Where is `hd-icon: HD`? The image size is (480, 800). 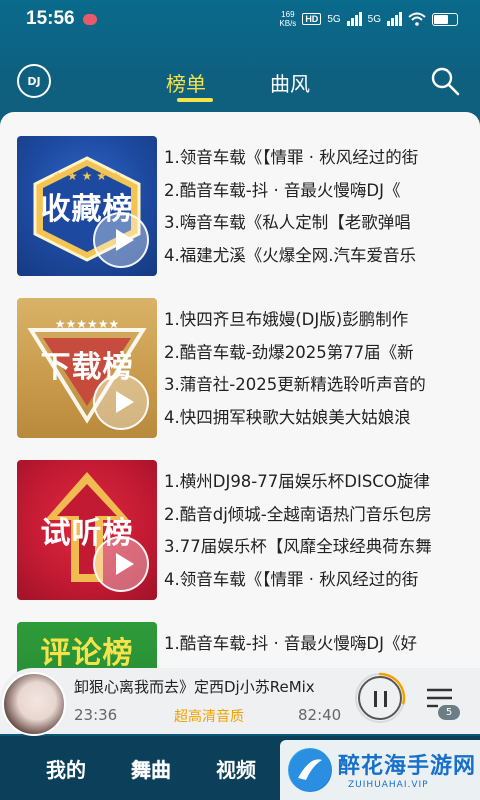
hd-icon: HD is located at coordinates (312, 19).